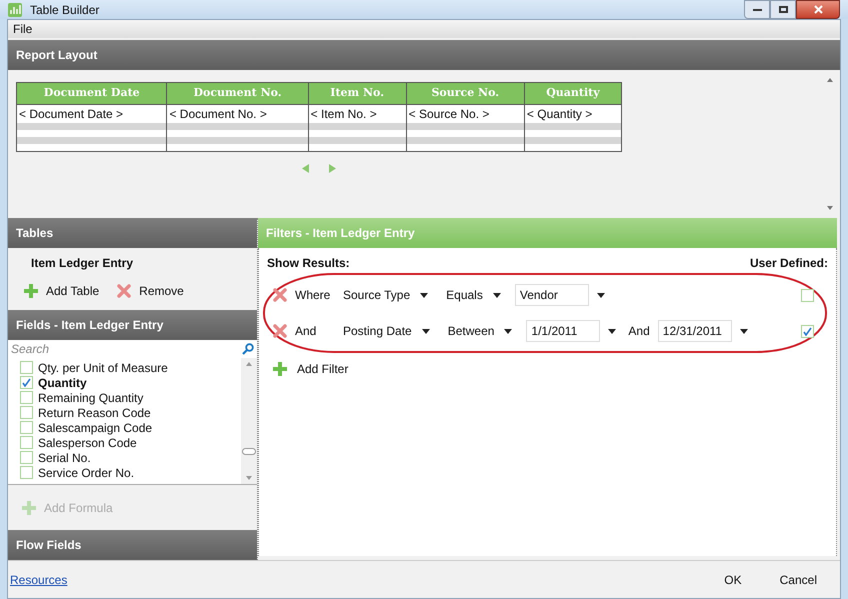  I want to click on field-label: Salescampaign Code, so click(95, 427).